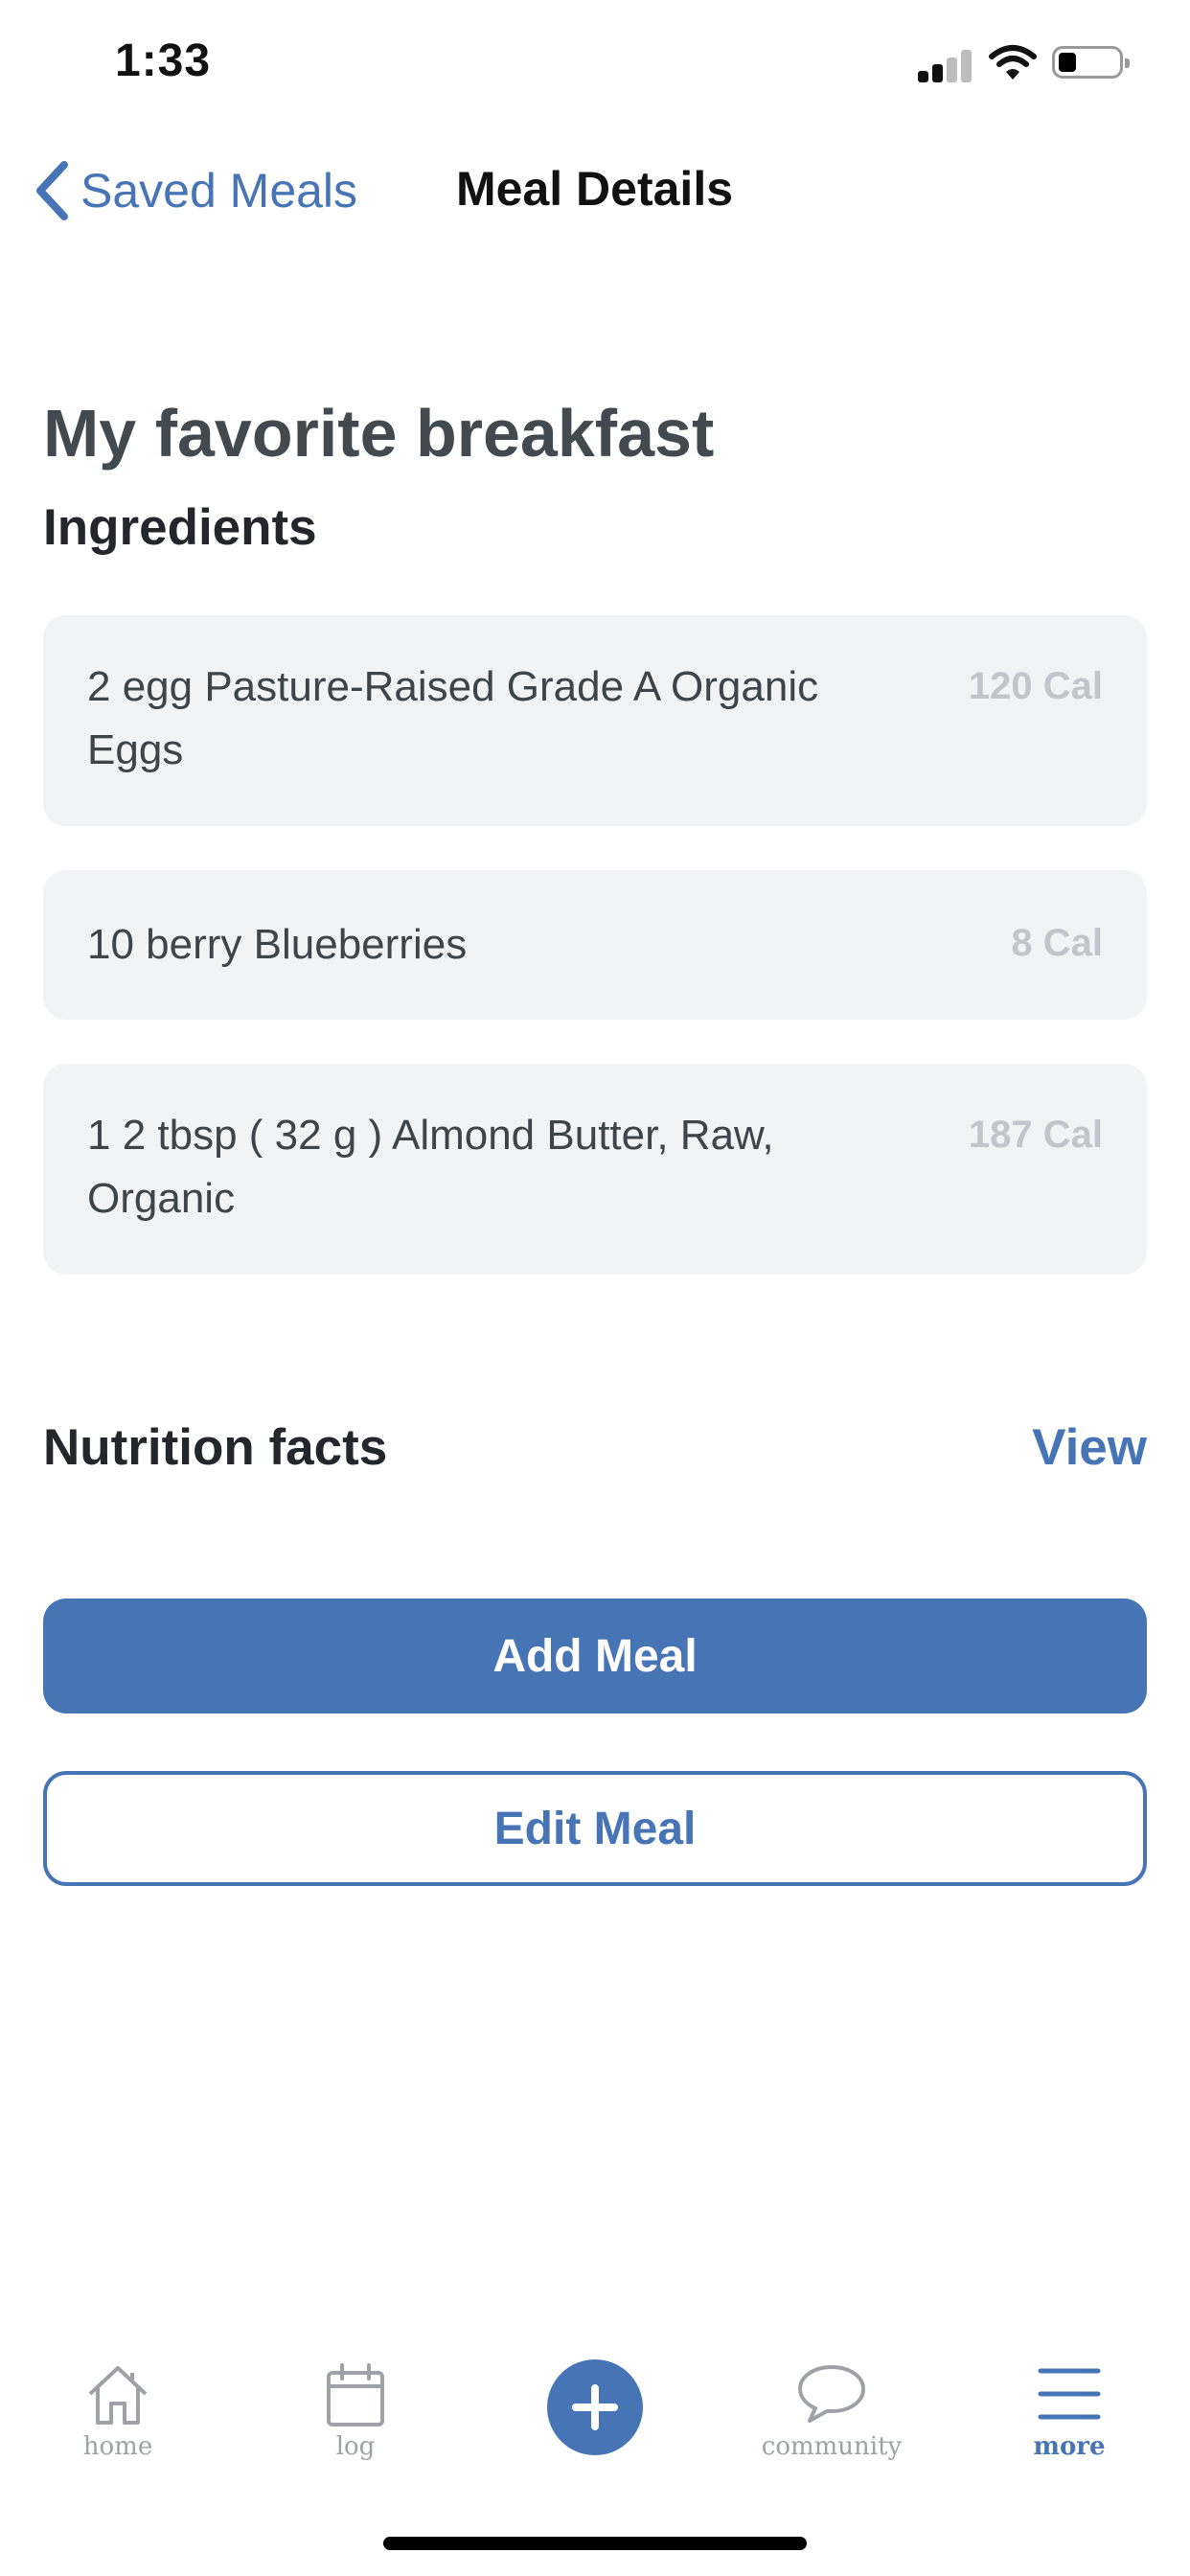  Describe the element at coordinates (945, 66) in the screenshot. I see `cellular-signal-icon` at that location.